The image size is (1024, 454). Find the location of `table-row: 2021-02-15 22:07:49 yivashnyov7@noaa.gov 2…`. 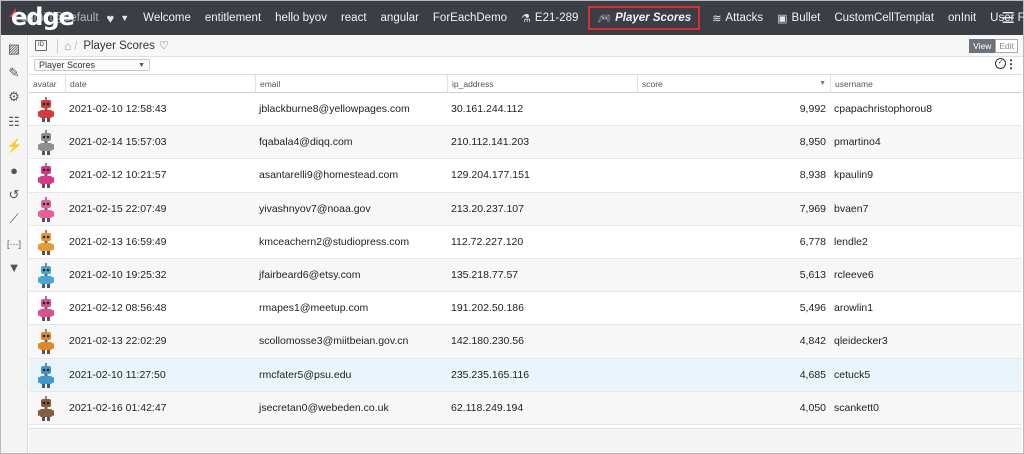

table-row: 2021-02-15 22:07:49 yivashnyov7@noaa.gov 2… is located at coordinates (525, 209).